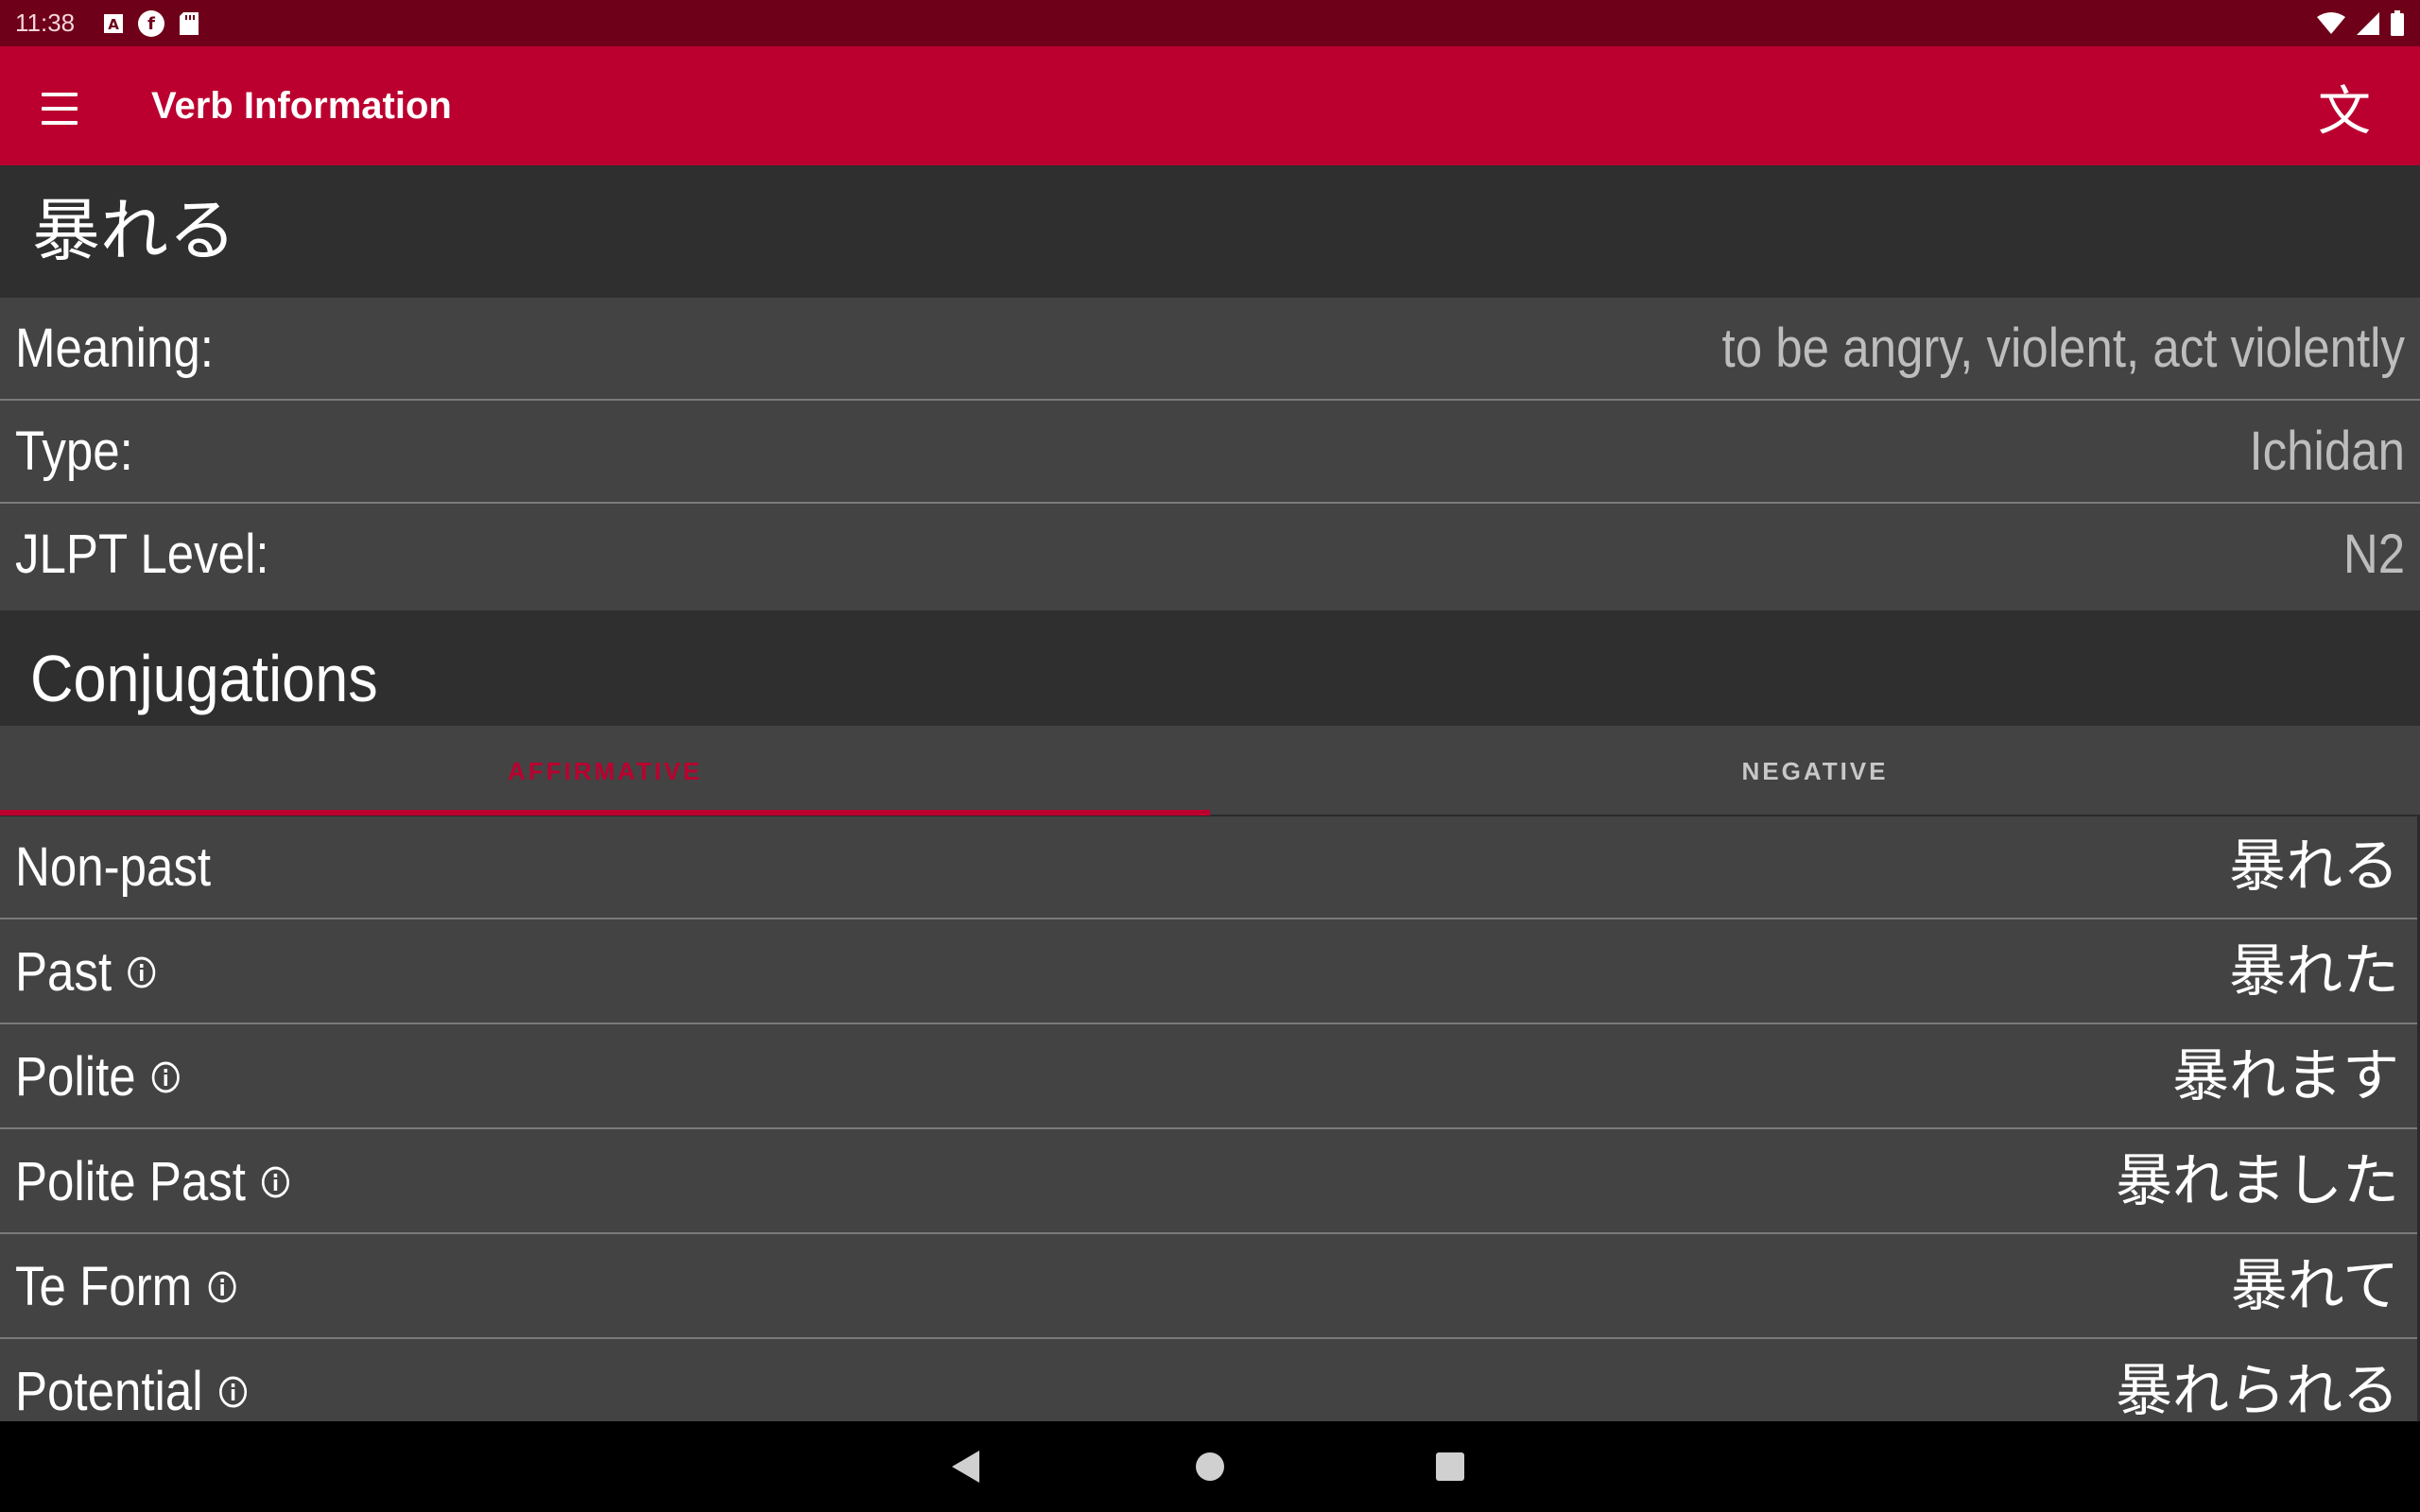  What do you see at coordinates (1210, 105) in the screenshot?
I see `app-bar: Verb Information 文` at bounding box center [1210, 105].